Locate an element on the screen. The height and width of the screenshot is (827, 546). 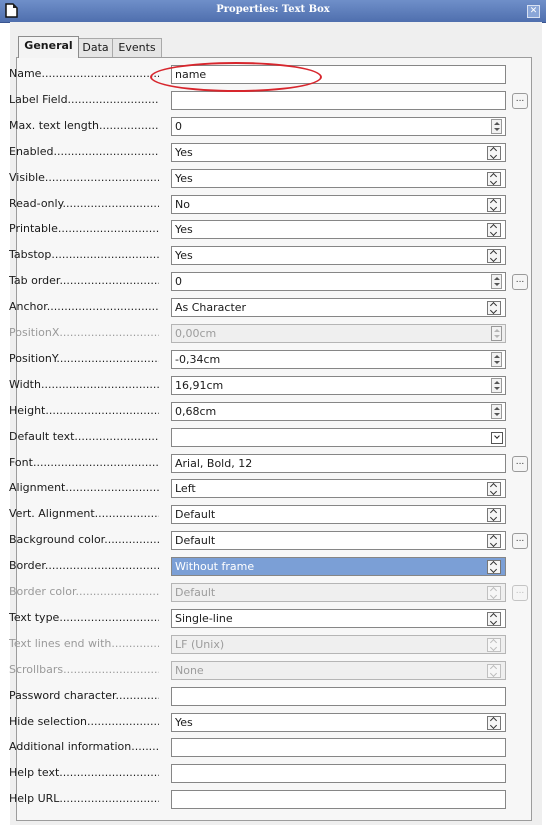
chevron-down-icon is located at coordinates (497, 438).